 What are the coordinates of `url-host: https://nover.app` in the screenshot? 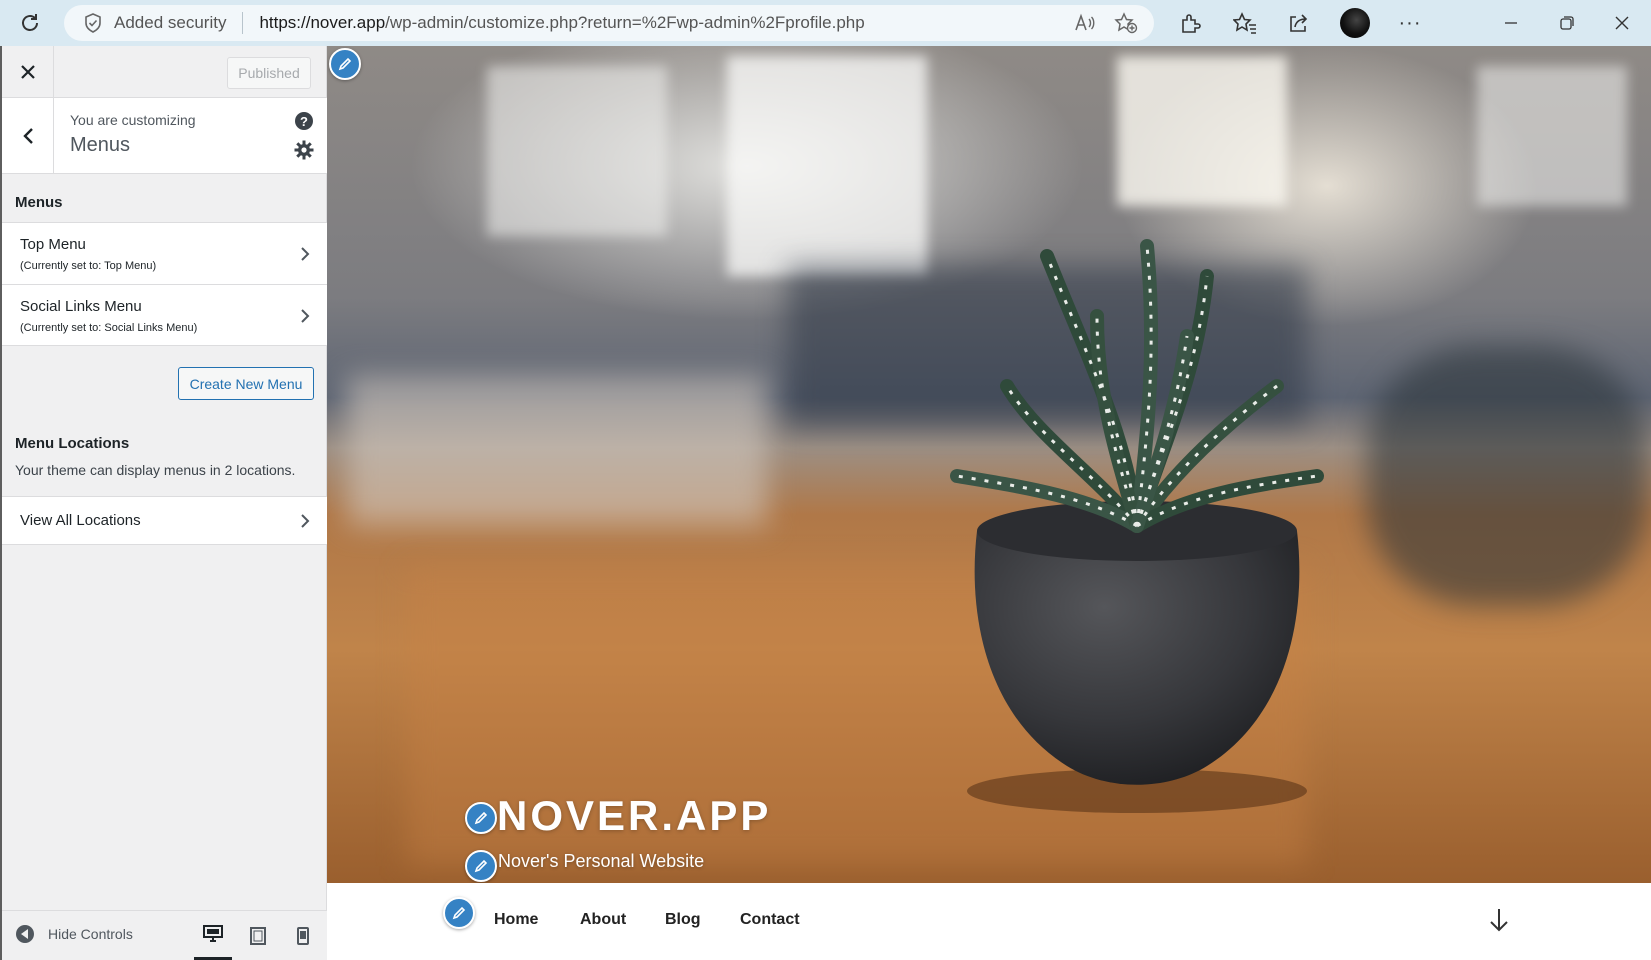 It's located at (322, 22).